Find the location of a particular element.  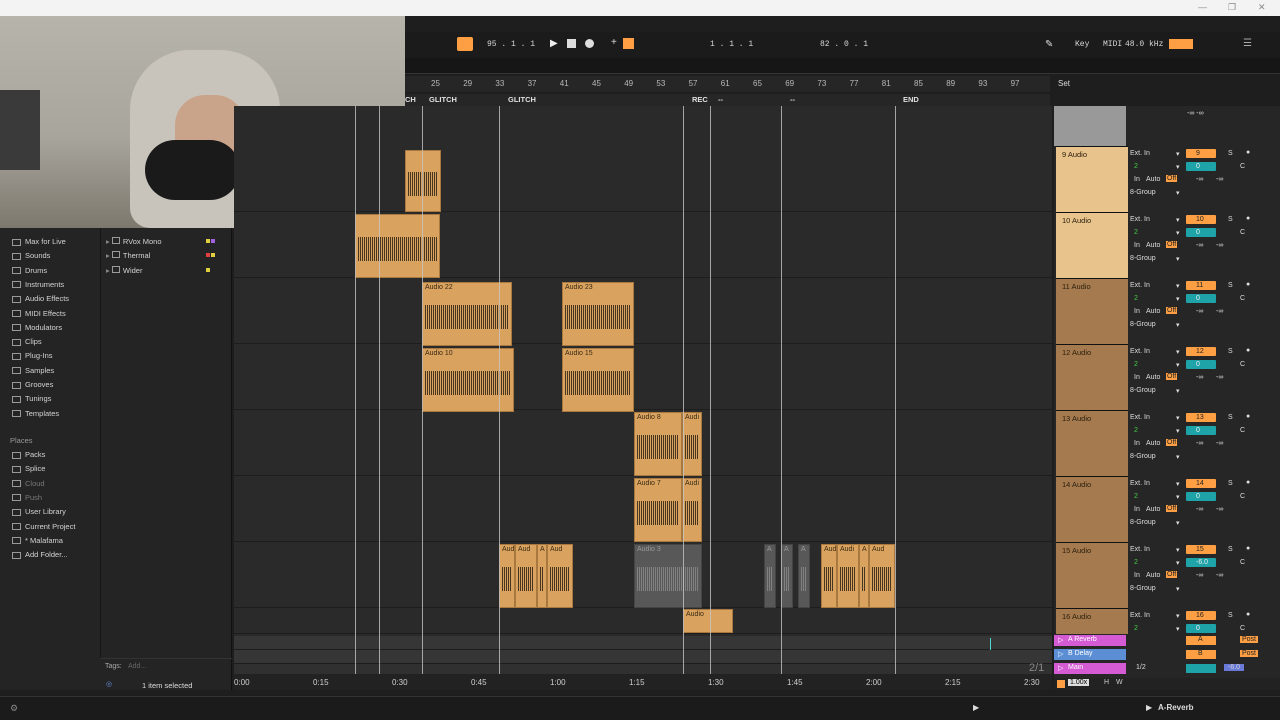

locator-lane: CH GLITCH GLITCH REC -- -- END is located at coordinates (727, 100).